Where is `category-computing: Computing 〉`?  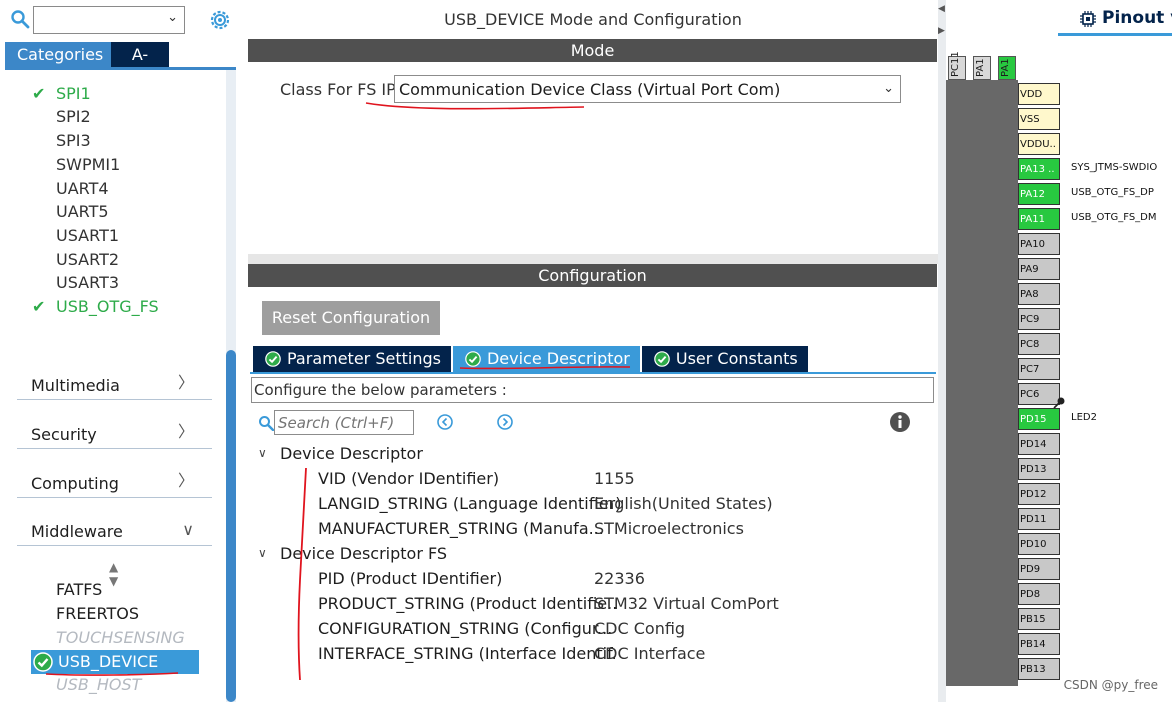
category-computing: Computing 〉 is located at coordinates (114, 478).